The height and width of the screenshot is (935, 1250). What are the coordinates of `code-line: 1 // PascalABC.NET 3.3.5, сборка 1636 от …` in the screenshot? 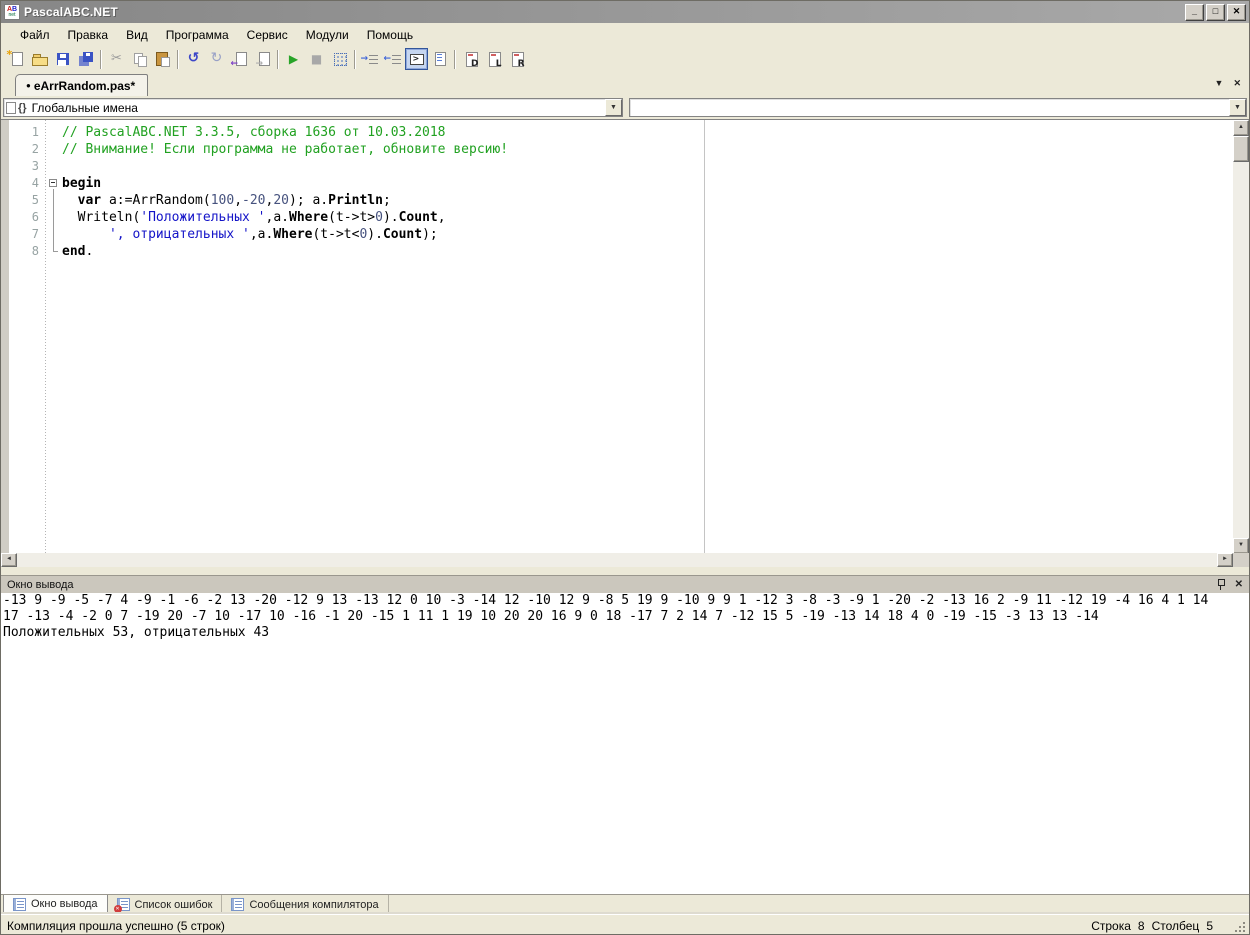 It's located at (625, 132).